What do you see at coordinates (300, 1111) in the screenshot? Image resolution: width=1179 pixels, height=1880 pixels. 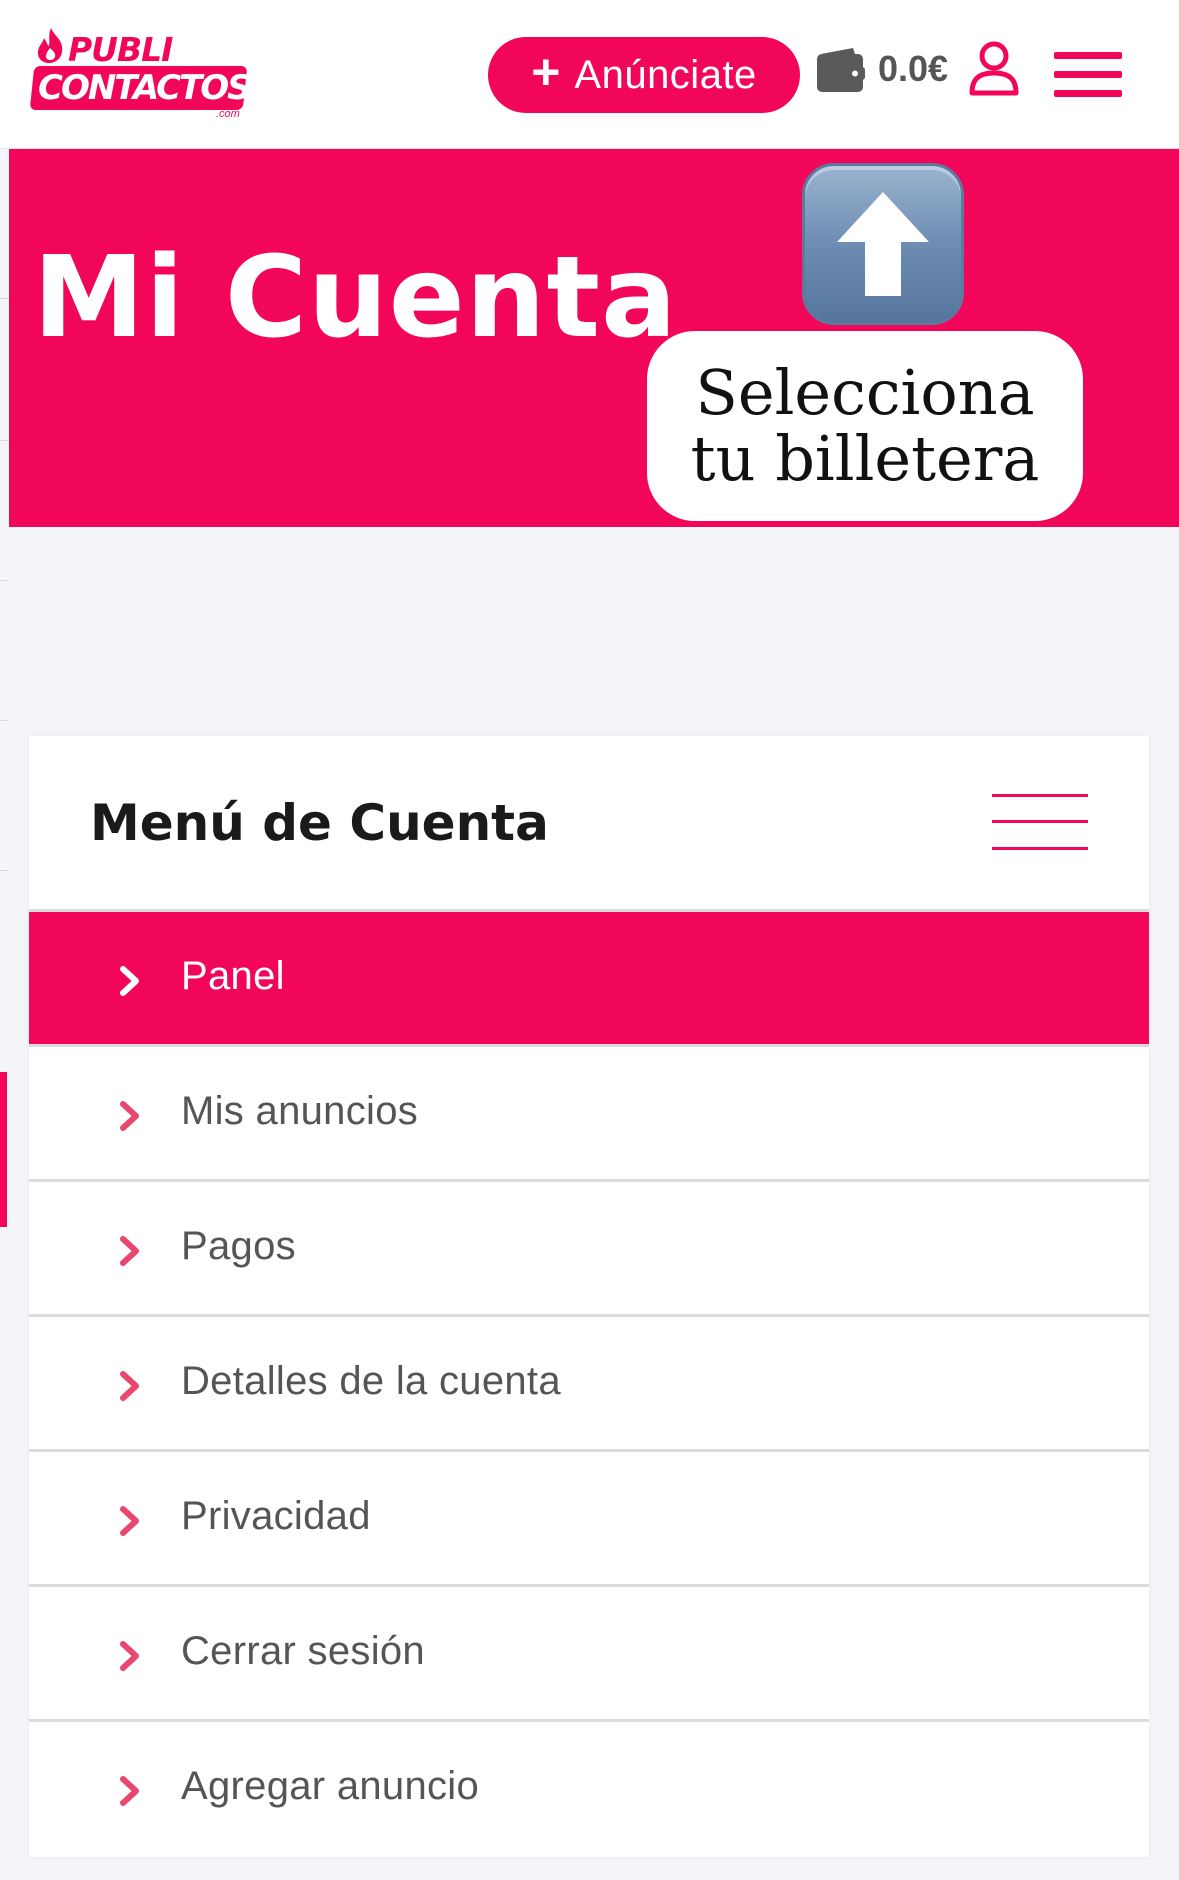 I see `menu-item-label: Mis anuncios` at bounding box center [300, 1111].